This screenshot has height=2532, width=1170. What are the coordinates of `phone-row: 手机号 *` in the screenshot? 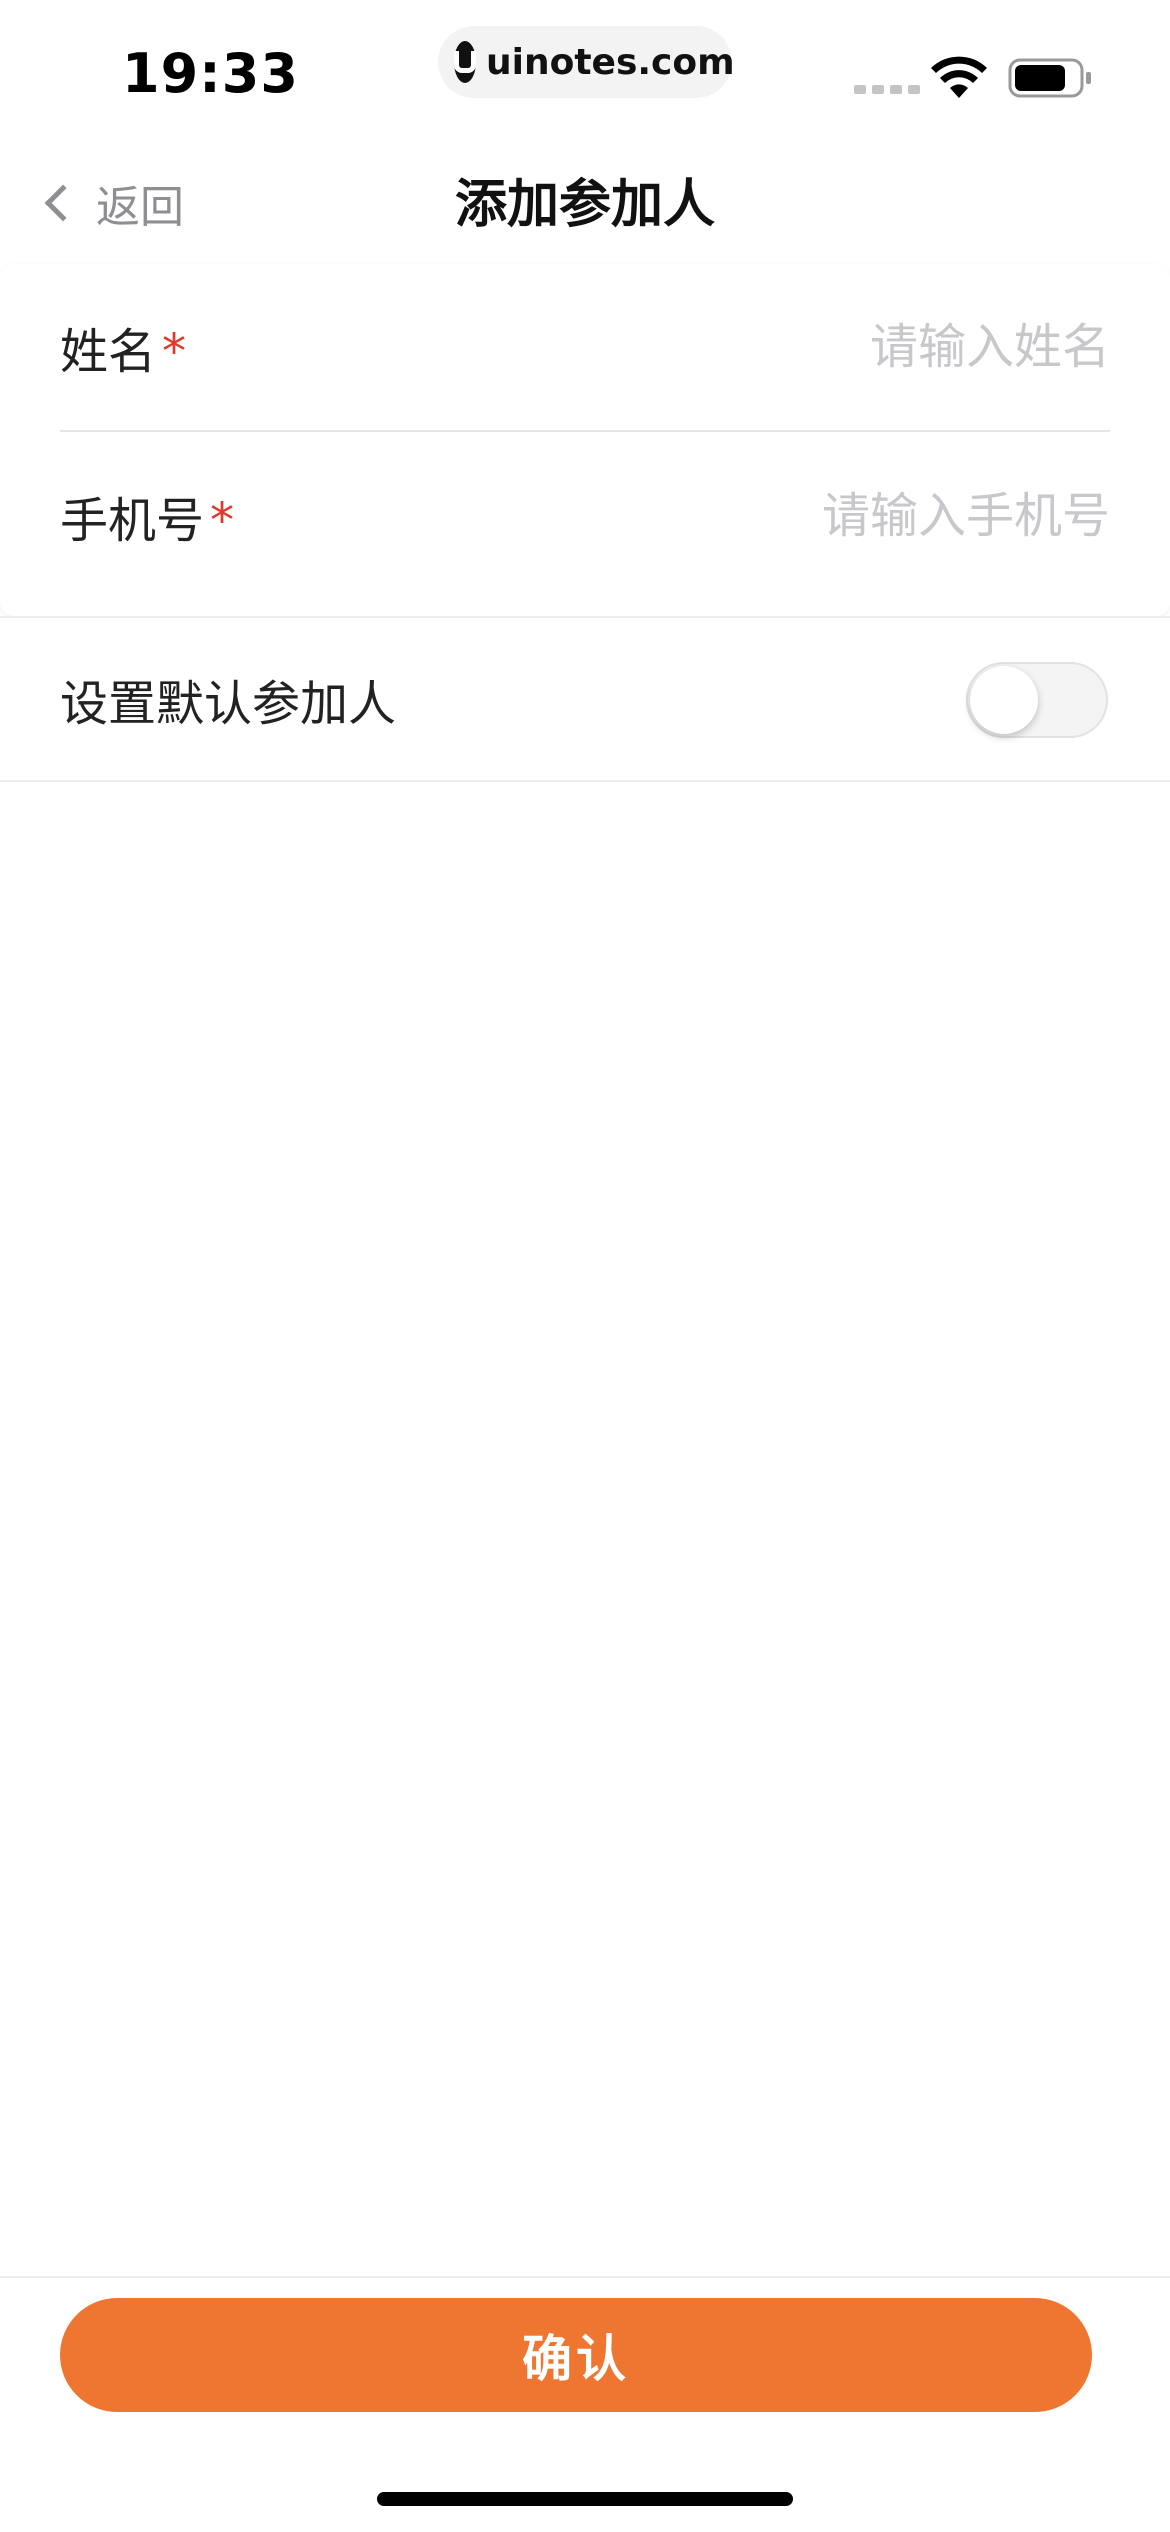 It's located at (585, 516).